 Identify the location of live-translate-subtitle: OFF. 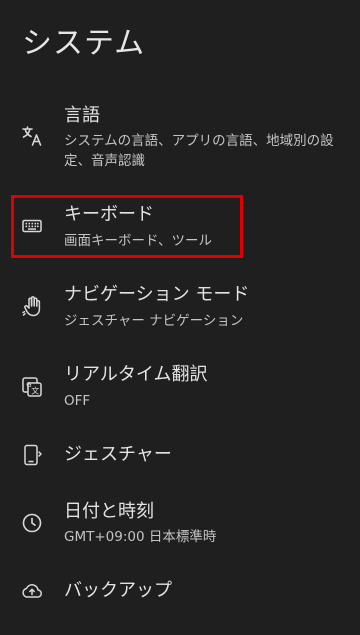
(77, 401).